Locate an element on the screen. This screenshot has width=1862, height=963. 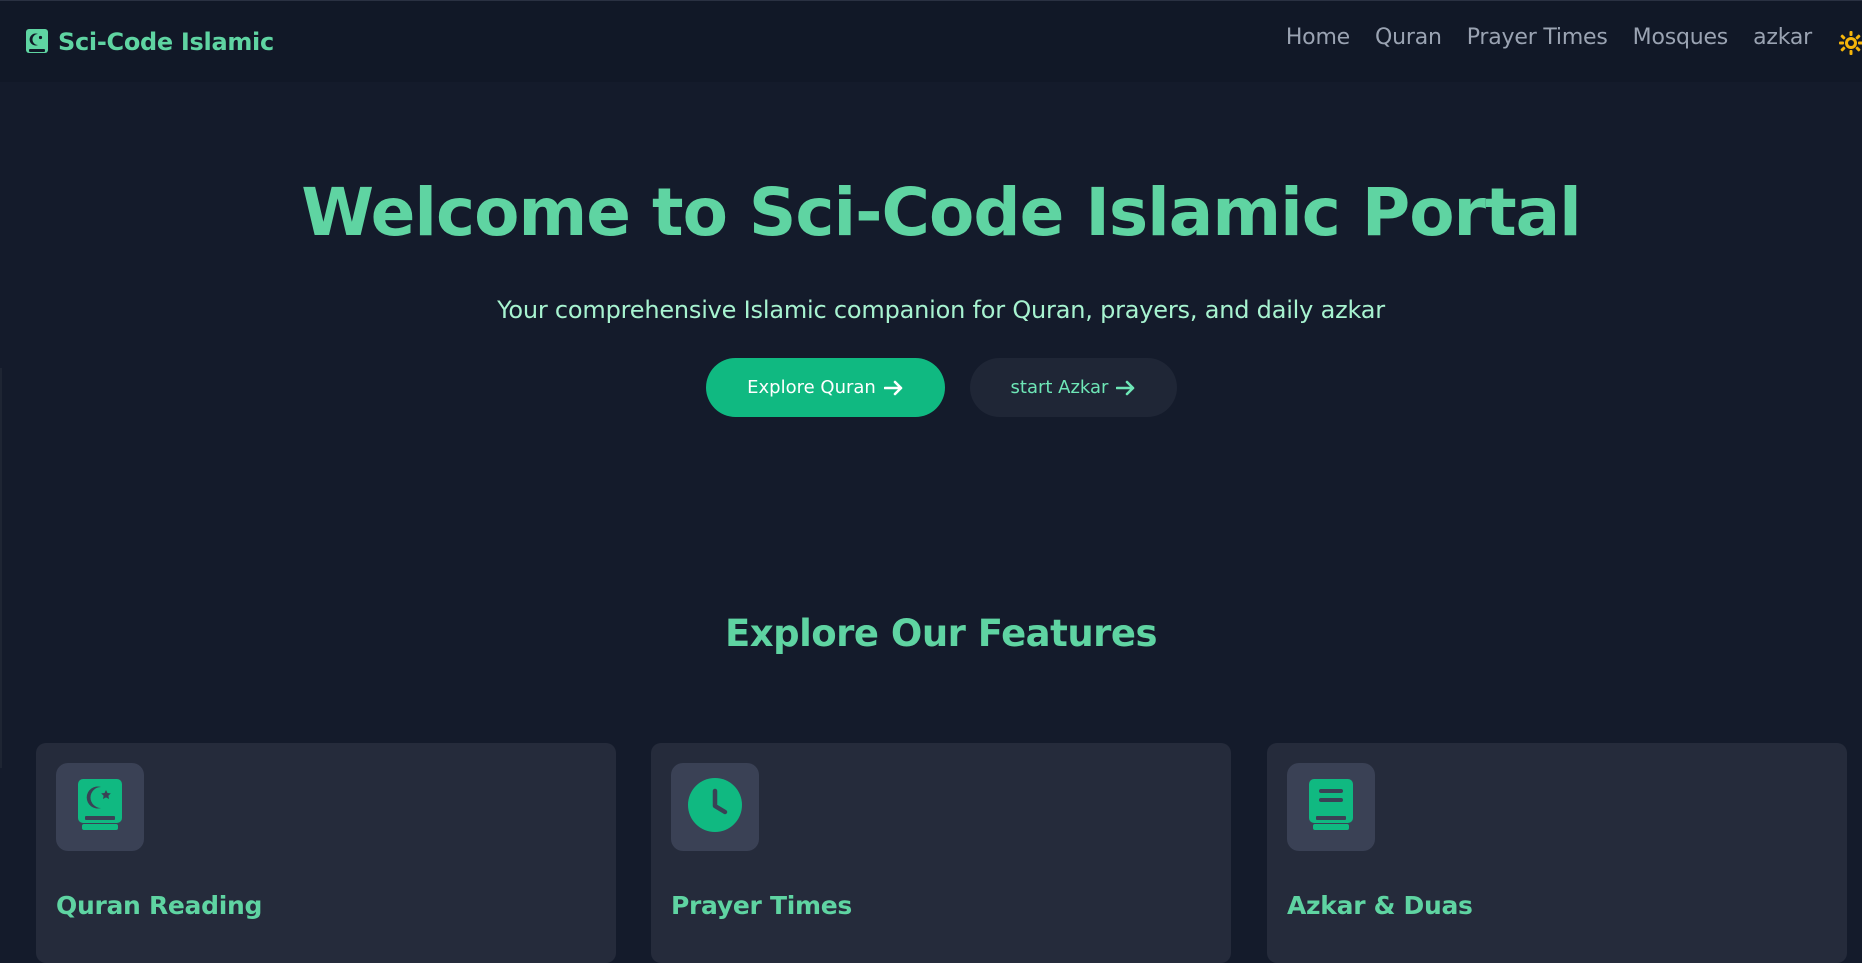
hero-title: Welcome to Sci-Code Islamic Portal is located at coordinates (941, 212).